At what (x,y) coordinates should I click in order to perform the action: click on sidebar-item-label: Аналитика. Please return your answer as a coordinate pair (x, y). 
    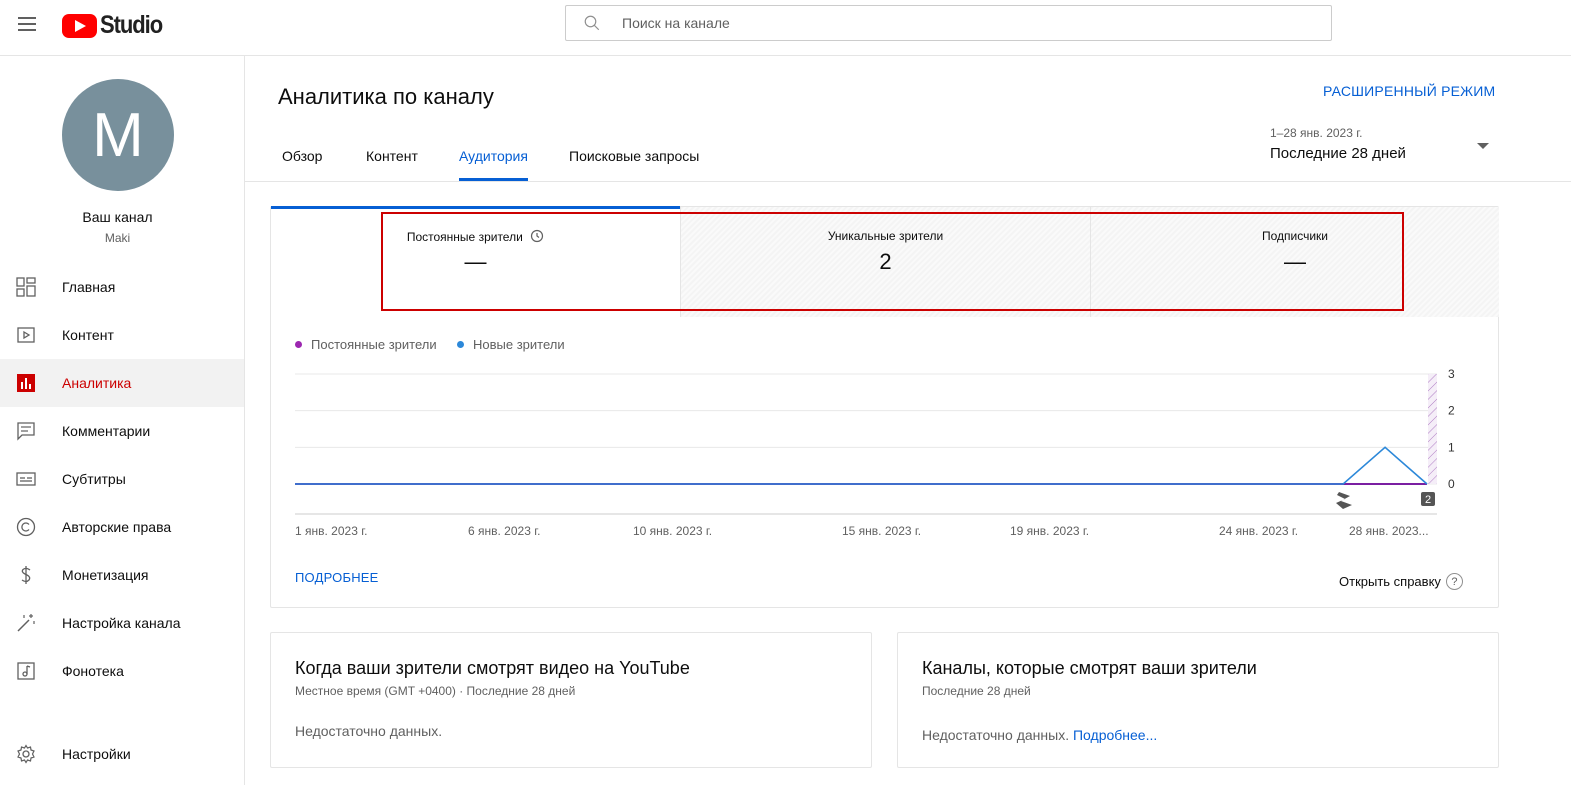
    Looking at the image, I should click on (97, 383).